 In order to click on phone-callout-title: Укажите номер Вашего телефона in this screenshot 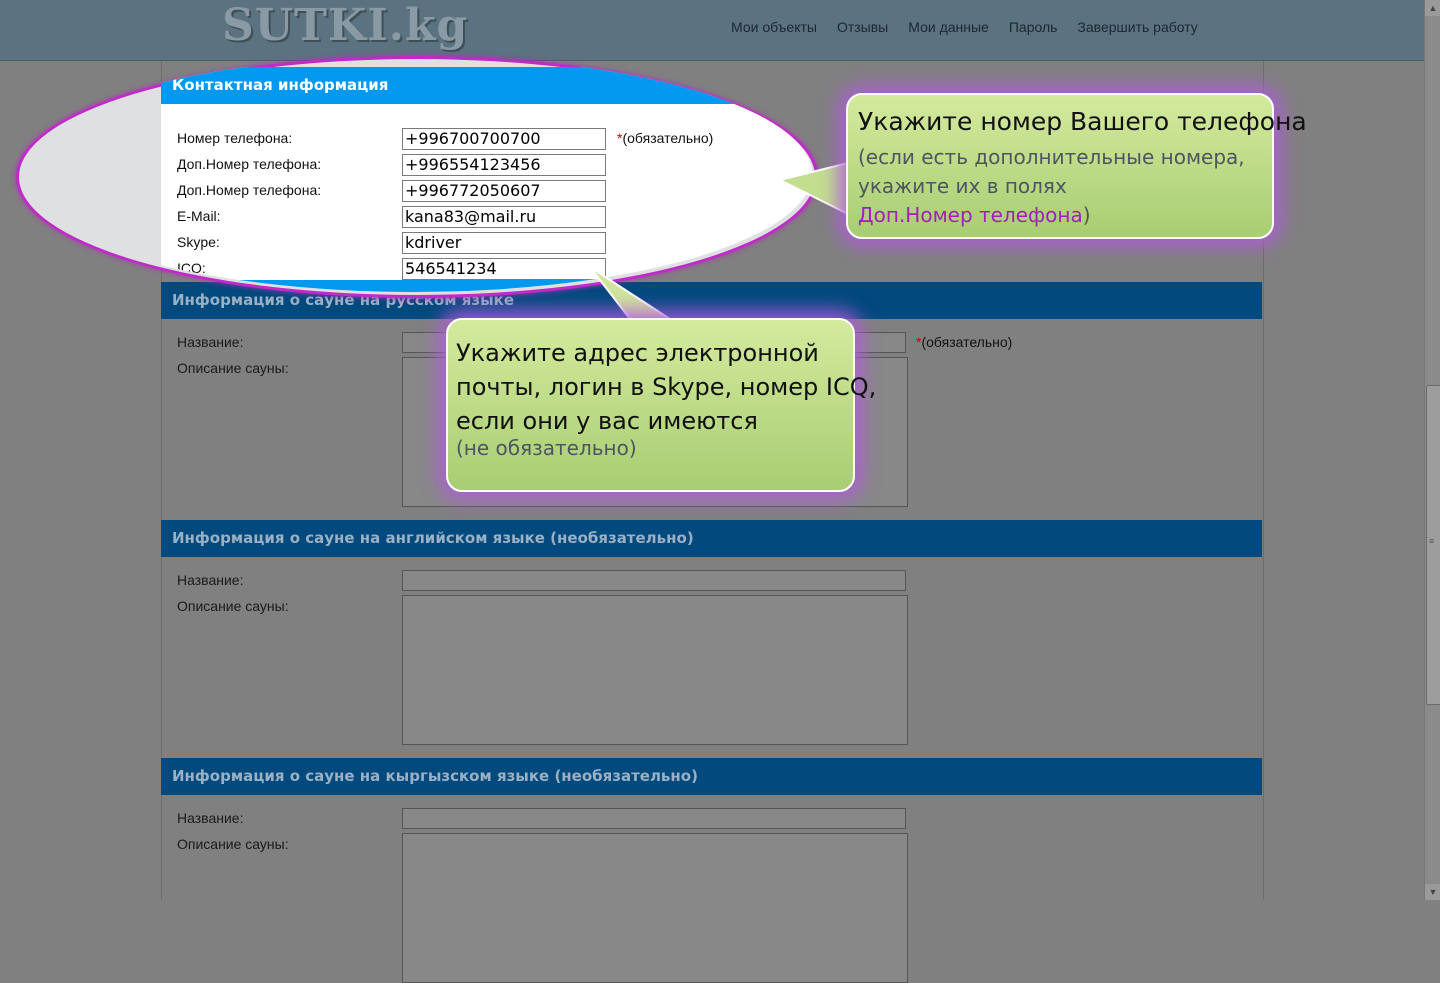, I will do `click(1082, 121)`.